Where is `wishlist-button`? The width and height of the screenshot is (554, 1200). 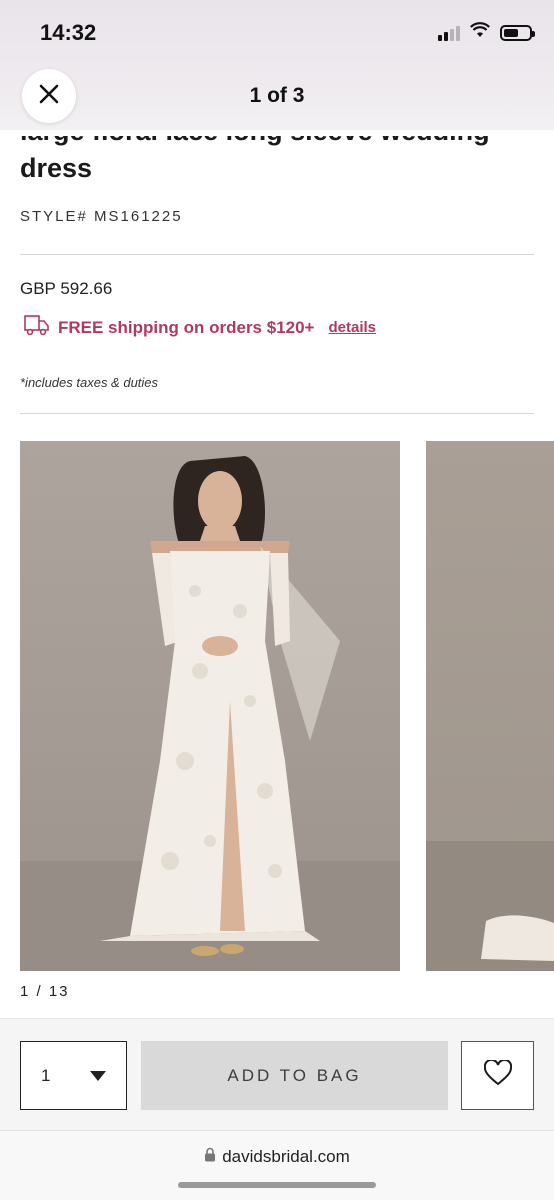 wishlist-button is located at coordinates (497, 1075).